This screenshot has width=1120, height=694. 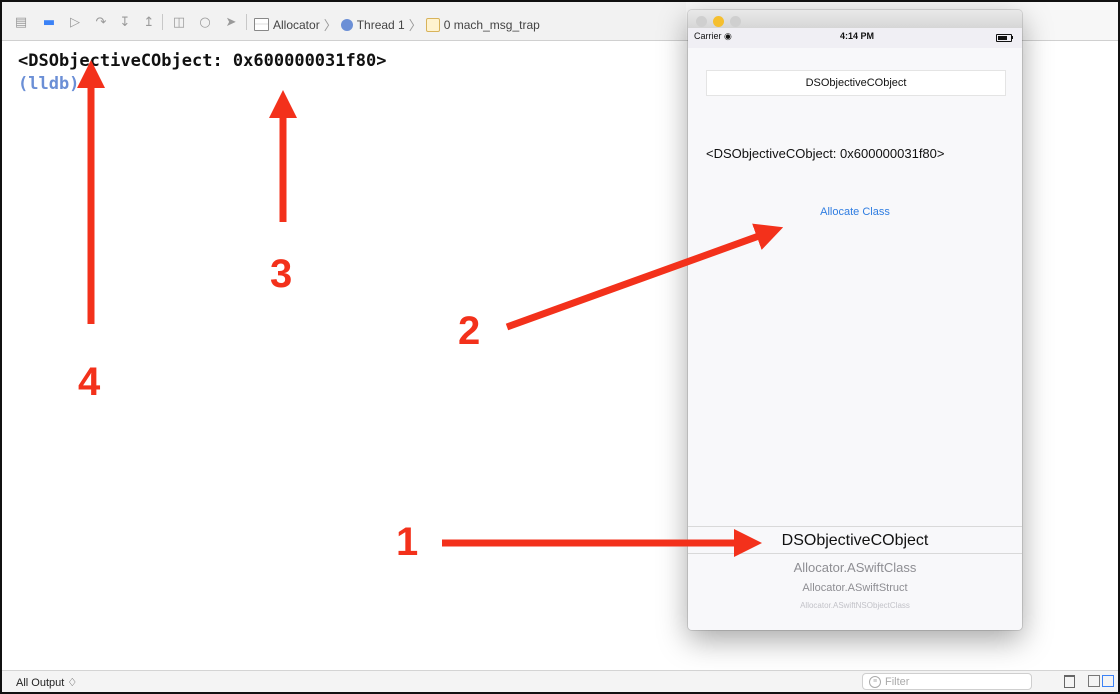 What do you see at coordinates (560, 681) in the screenshot?
I see `console-bottom-bar: All Output ♢ ≡ Filter` at bounding box center [560, 681].